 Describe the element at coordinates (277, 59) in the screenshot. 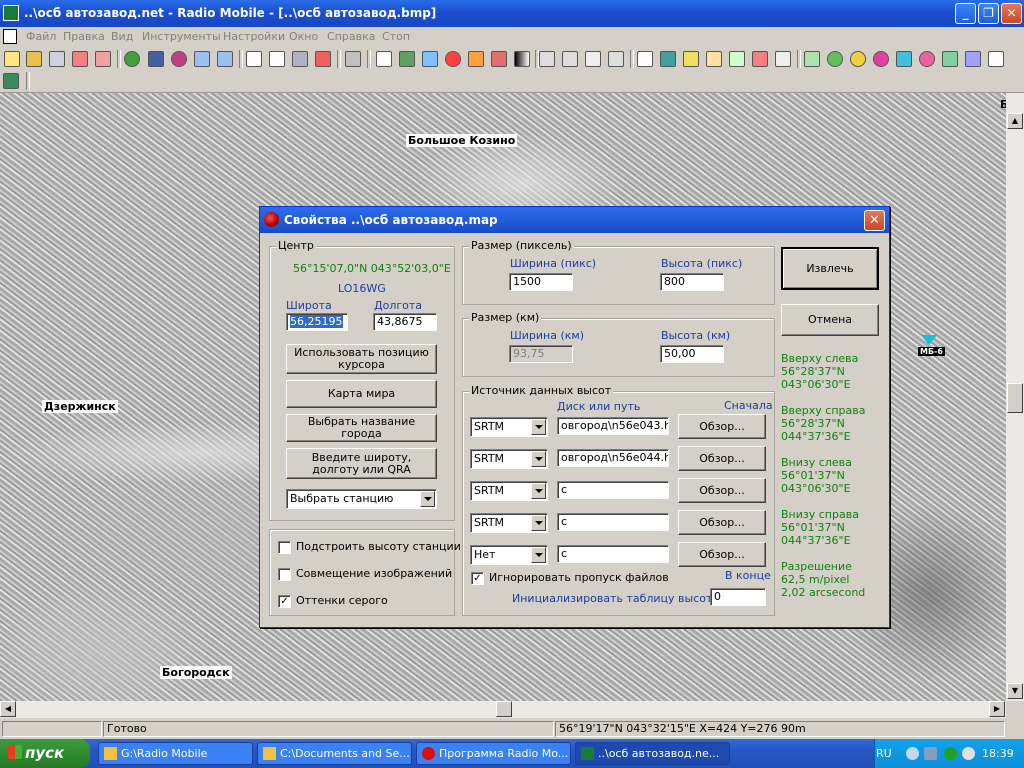

I see `copy-icon` at that location.